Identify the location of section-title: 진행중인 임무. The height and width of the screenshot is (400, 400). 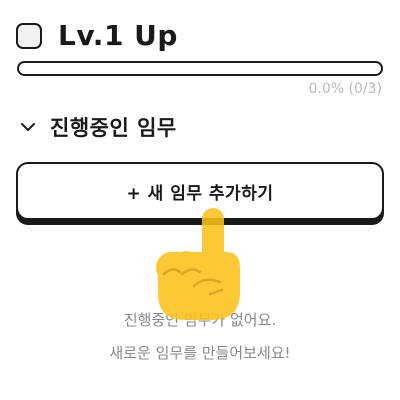
(113, 128).